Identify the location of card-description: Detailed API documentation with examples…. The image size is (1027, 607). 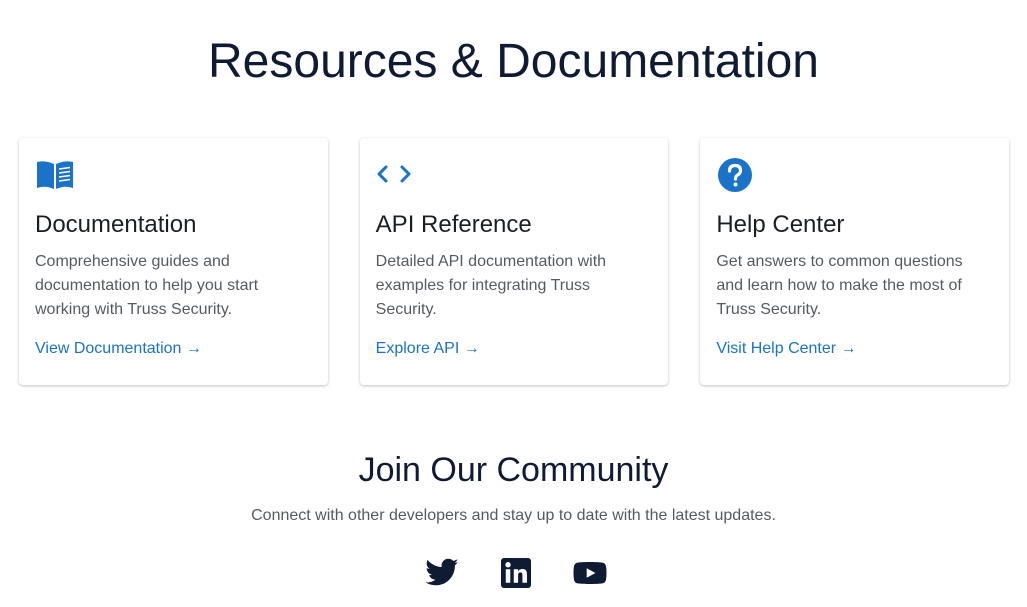
(491, 285).